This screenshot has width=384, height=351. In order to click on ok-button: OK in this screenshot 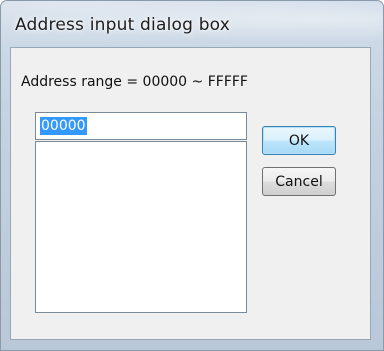, I will do `click(299, 140)`.